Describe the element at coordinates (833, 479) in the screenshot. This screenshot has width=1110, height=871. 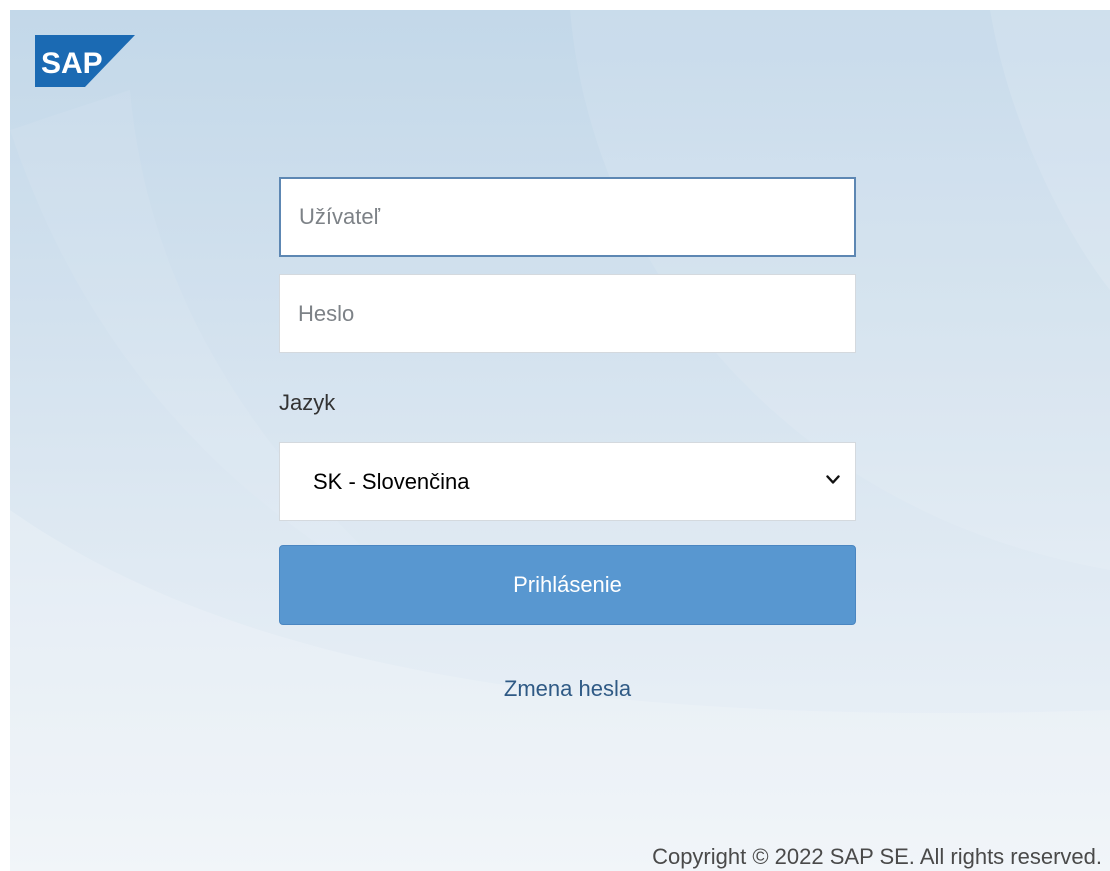
I see `chevron-down-icon` at that location.